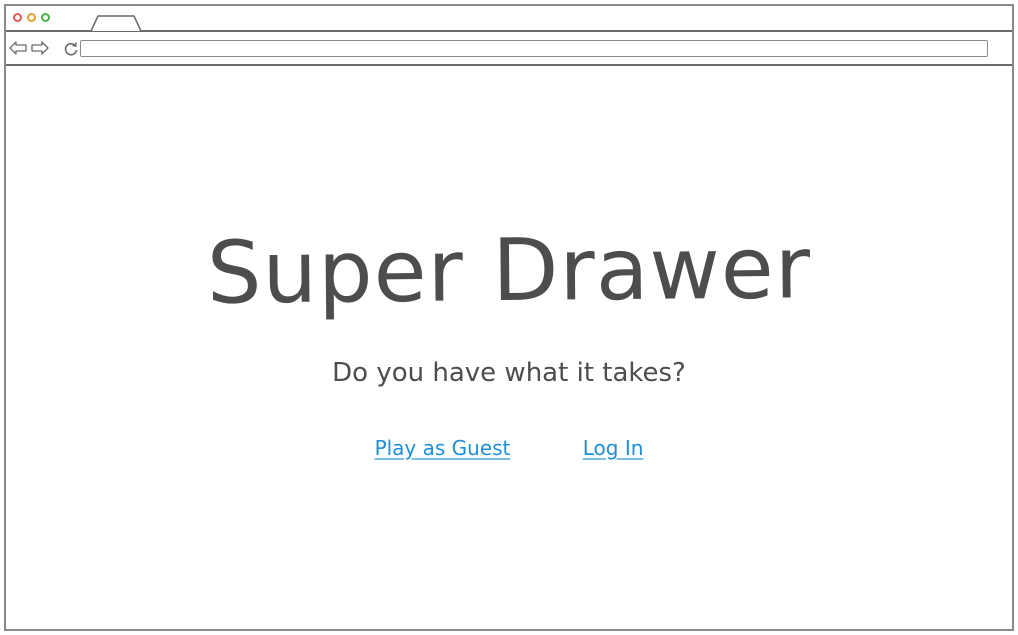  What do you see at coordinates (31, 17) in the screenshot?
I see `minimize-window-button` at bounding box center [31, 17].